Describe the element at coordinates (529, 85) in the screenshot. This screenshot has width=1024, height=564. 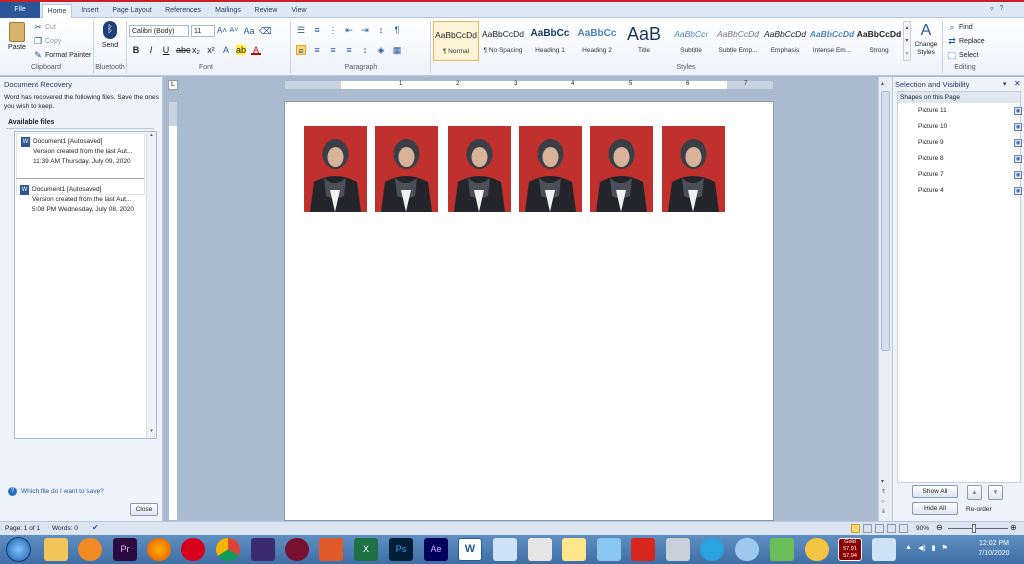
I see `horizontal-ruler: 1 2 3 4 5 6 7` at that location.